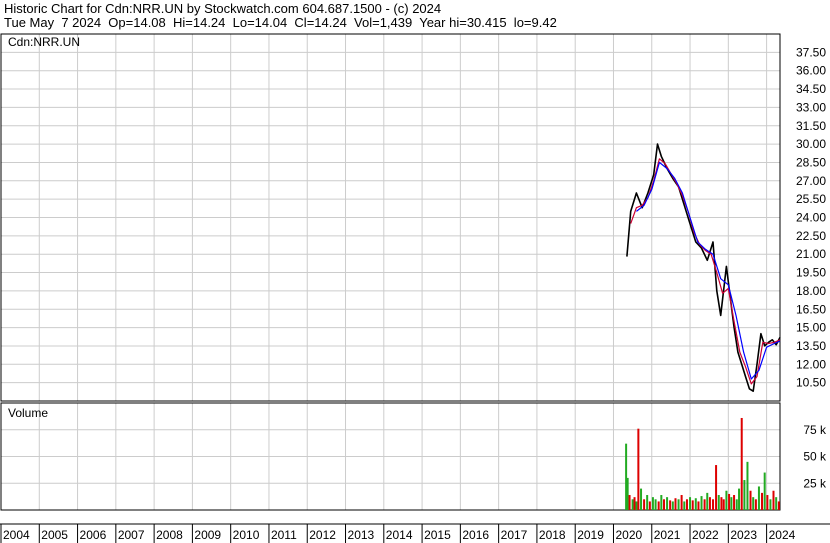  I want to click on ma_short-line, so click(705, 271).